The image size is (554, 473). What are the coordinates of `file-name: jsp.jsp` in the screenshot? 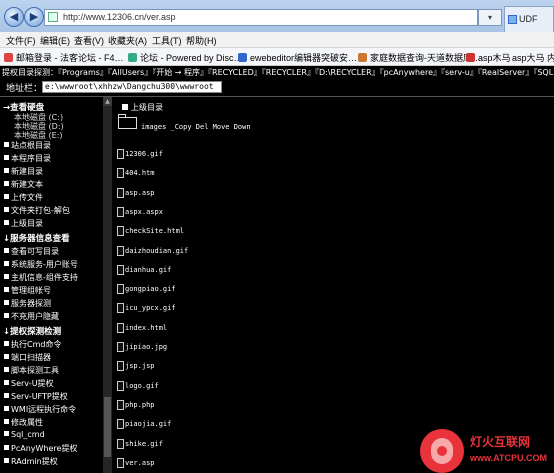 It's located at (140, 366).